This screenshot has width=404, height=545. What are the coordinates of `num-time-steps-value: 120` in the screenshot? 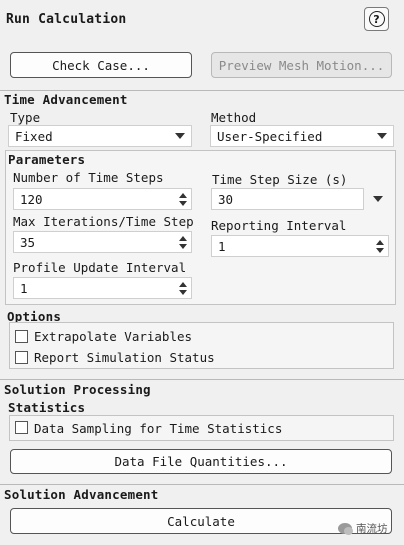 It's located at (31, 199).